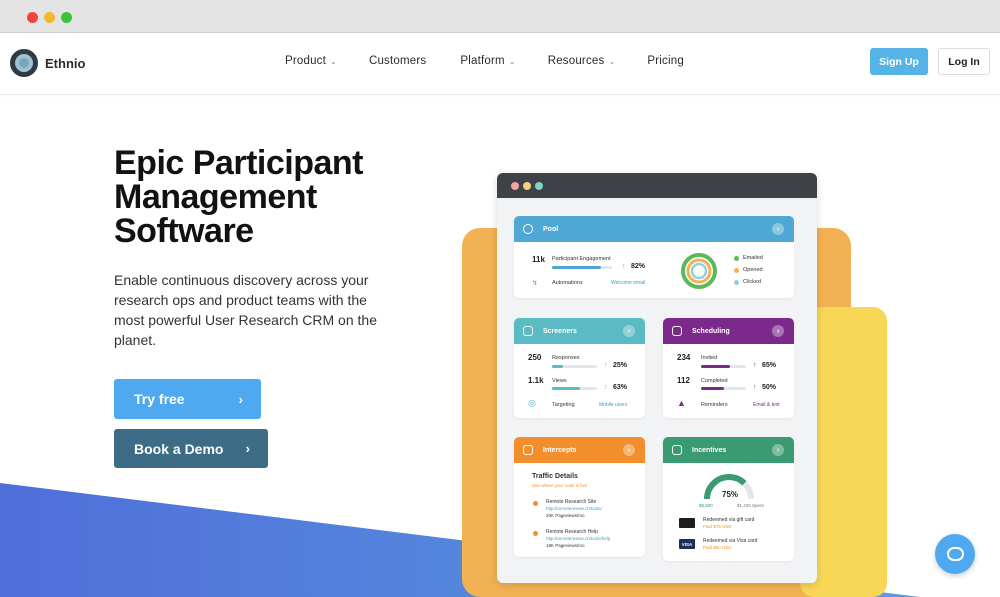 Image resolution: width=1000 pixels, height=597 pixels. What do you see at coordinates (728, 331) in the screenshot?
I see `scheduling-card-header: Scheduling ›` at bounding box center [728, 331].